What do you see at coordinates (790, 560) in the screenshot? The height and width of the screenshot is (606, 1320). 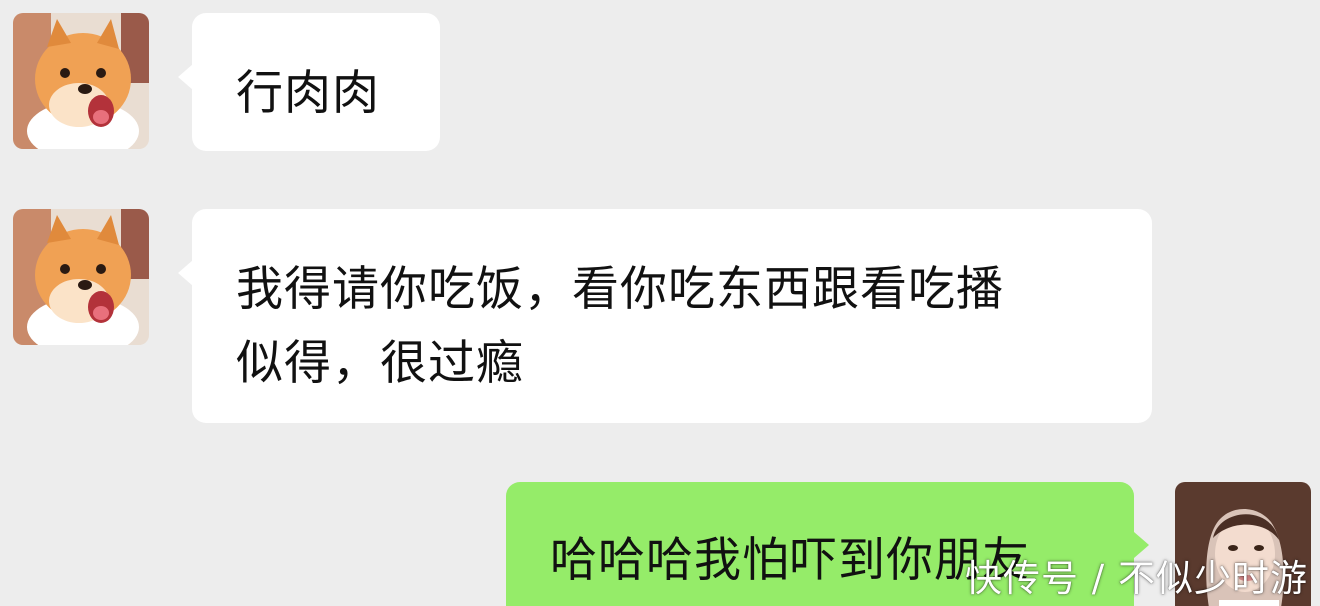 I see `message-text: 哈哈哈我怕吓到你朋友` at bounding box center [790, 560].